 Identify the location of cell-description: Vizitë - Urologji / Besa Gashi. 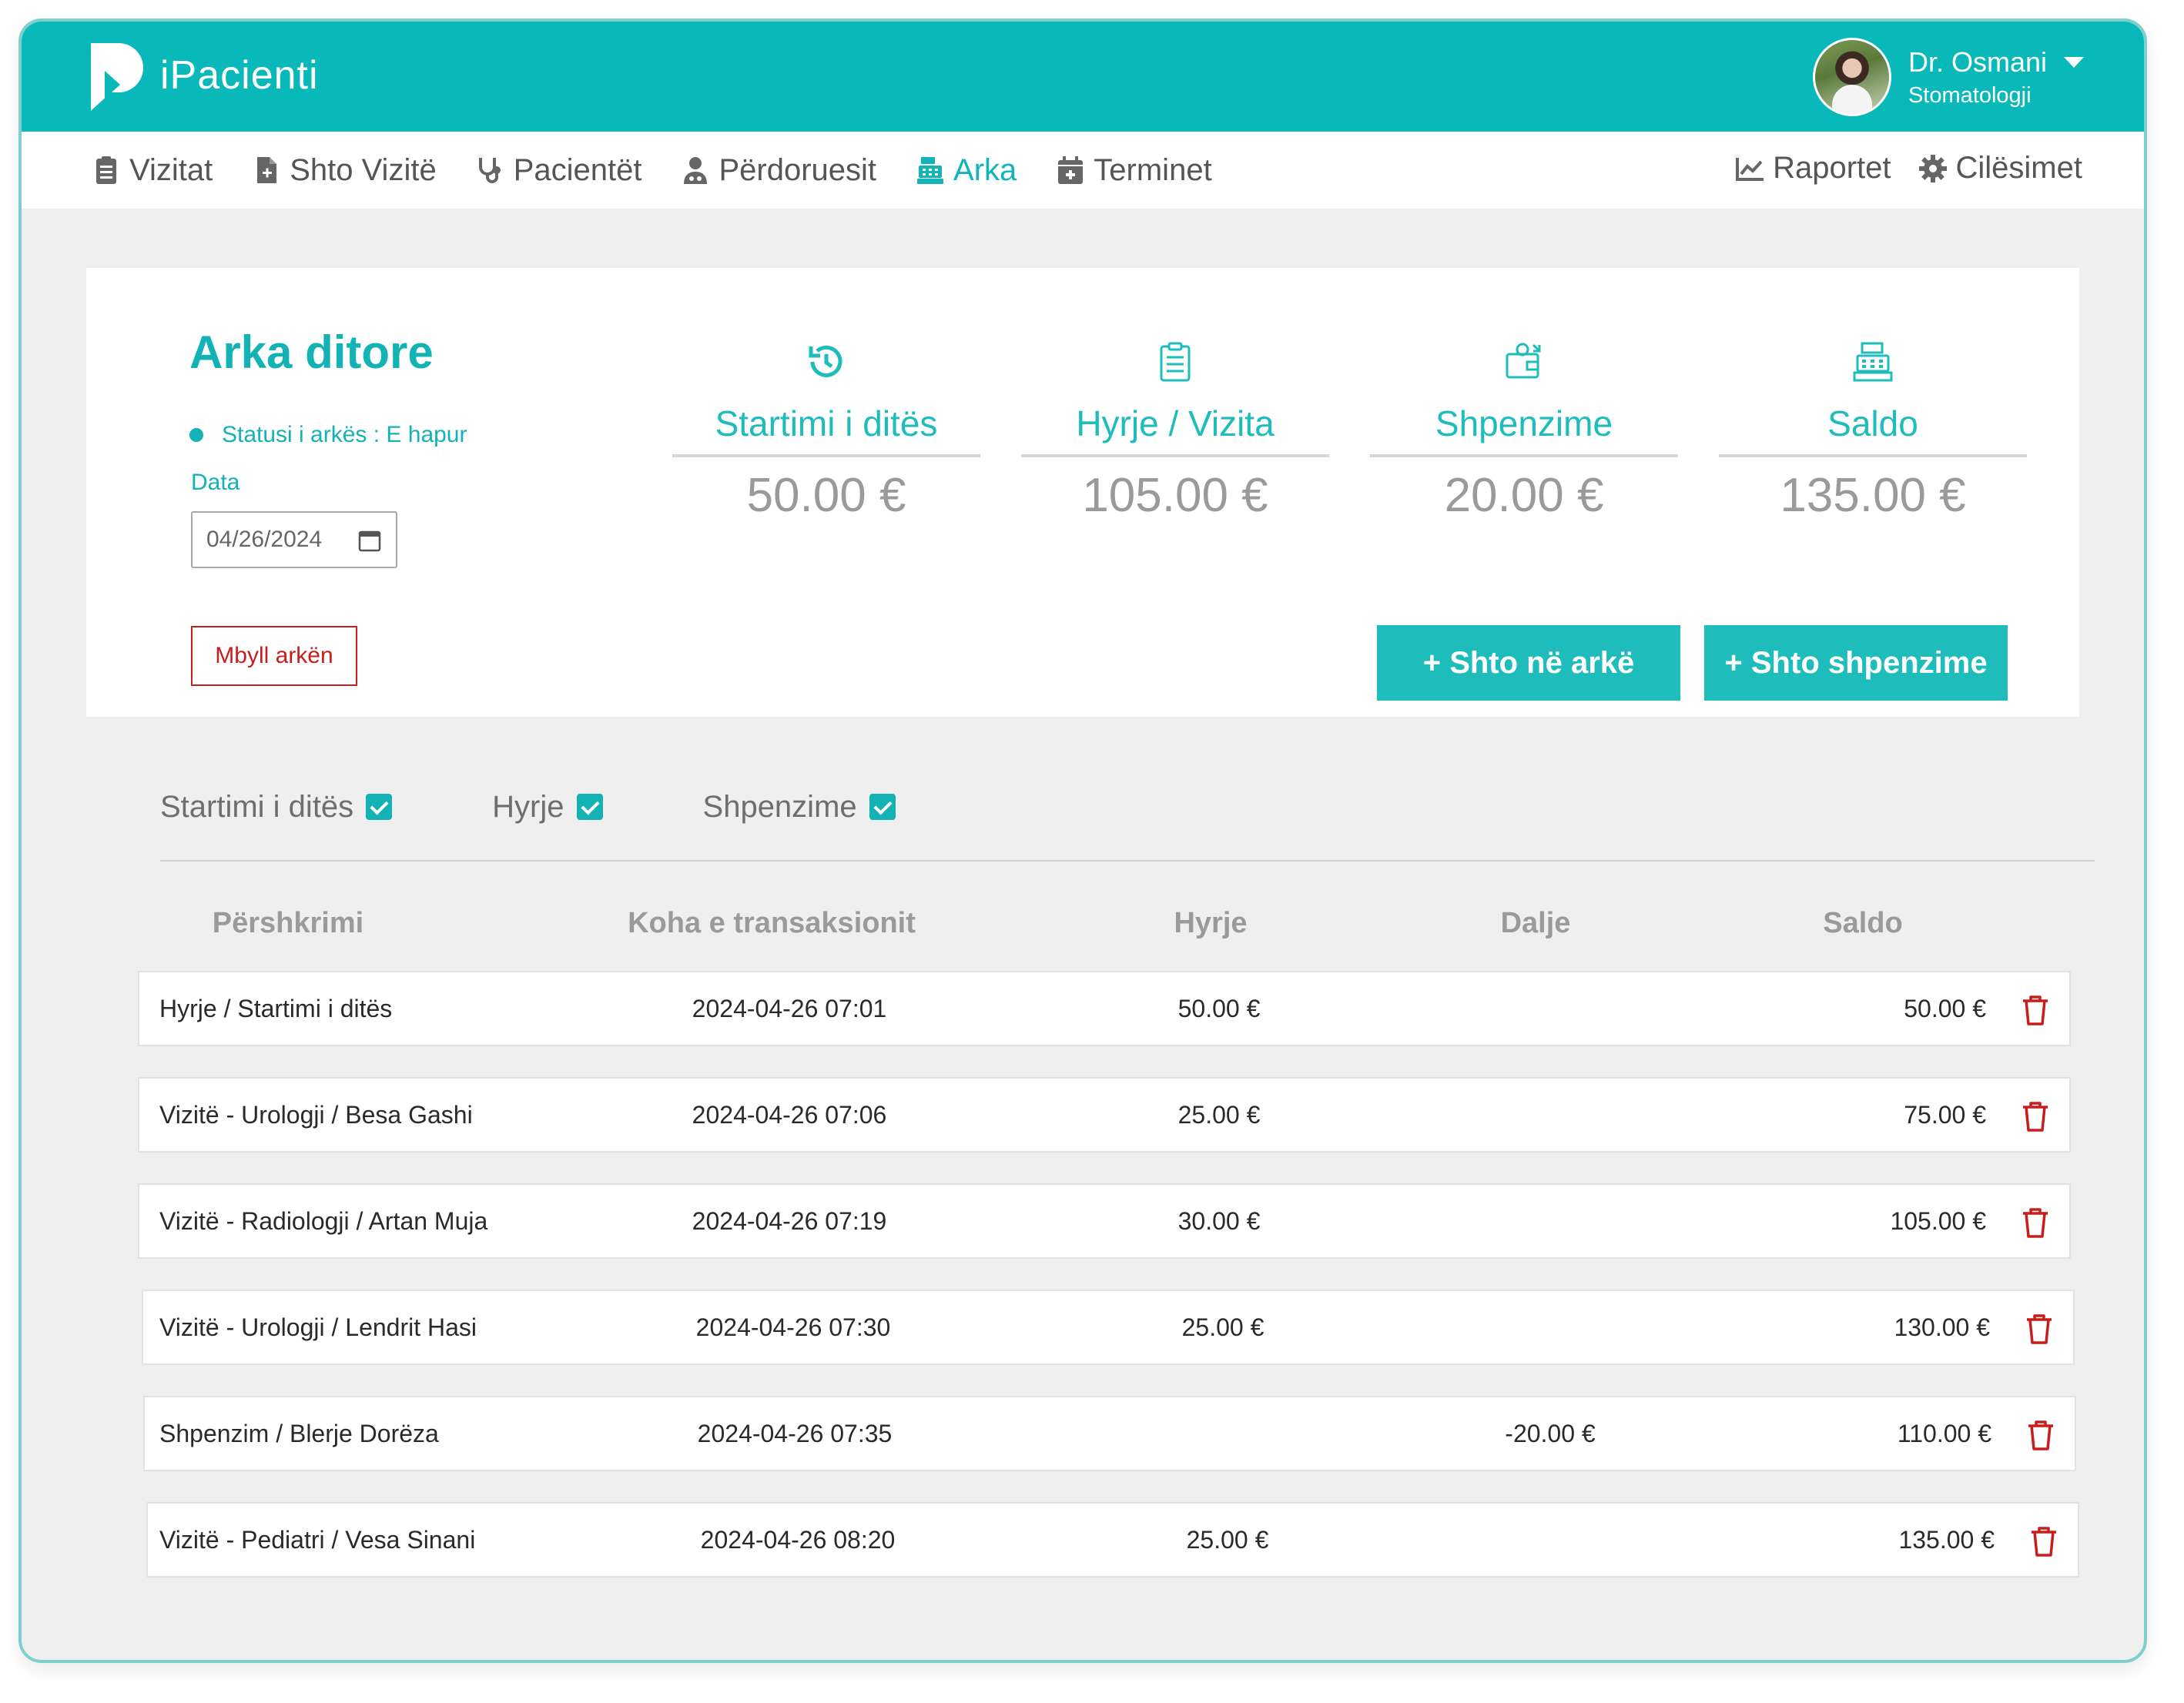
(316, 1115).